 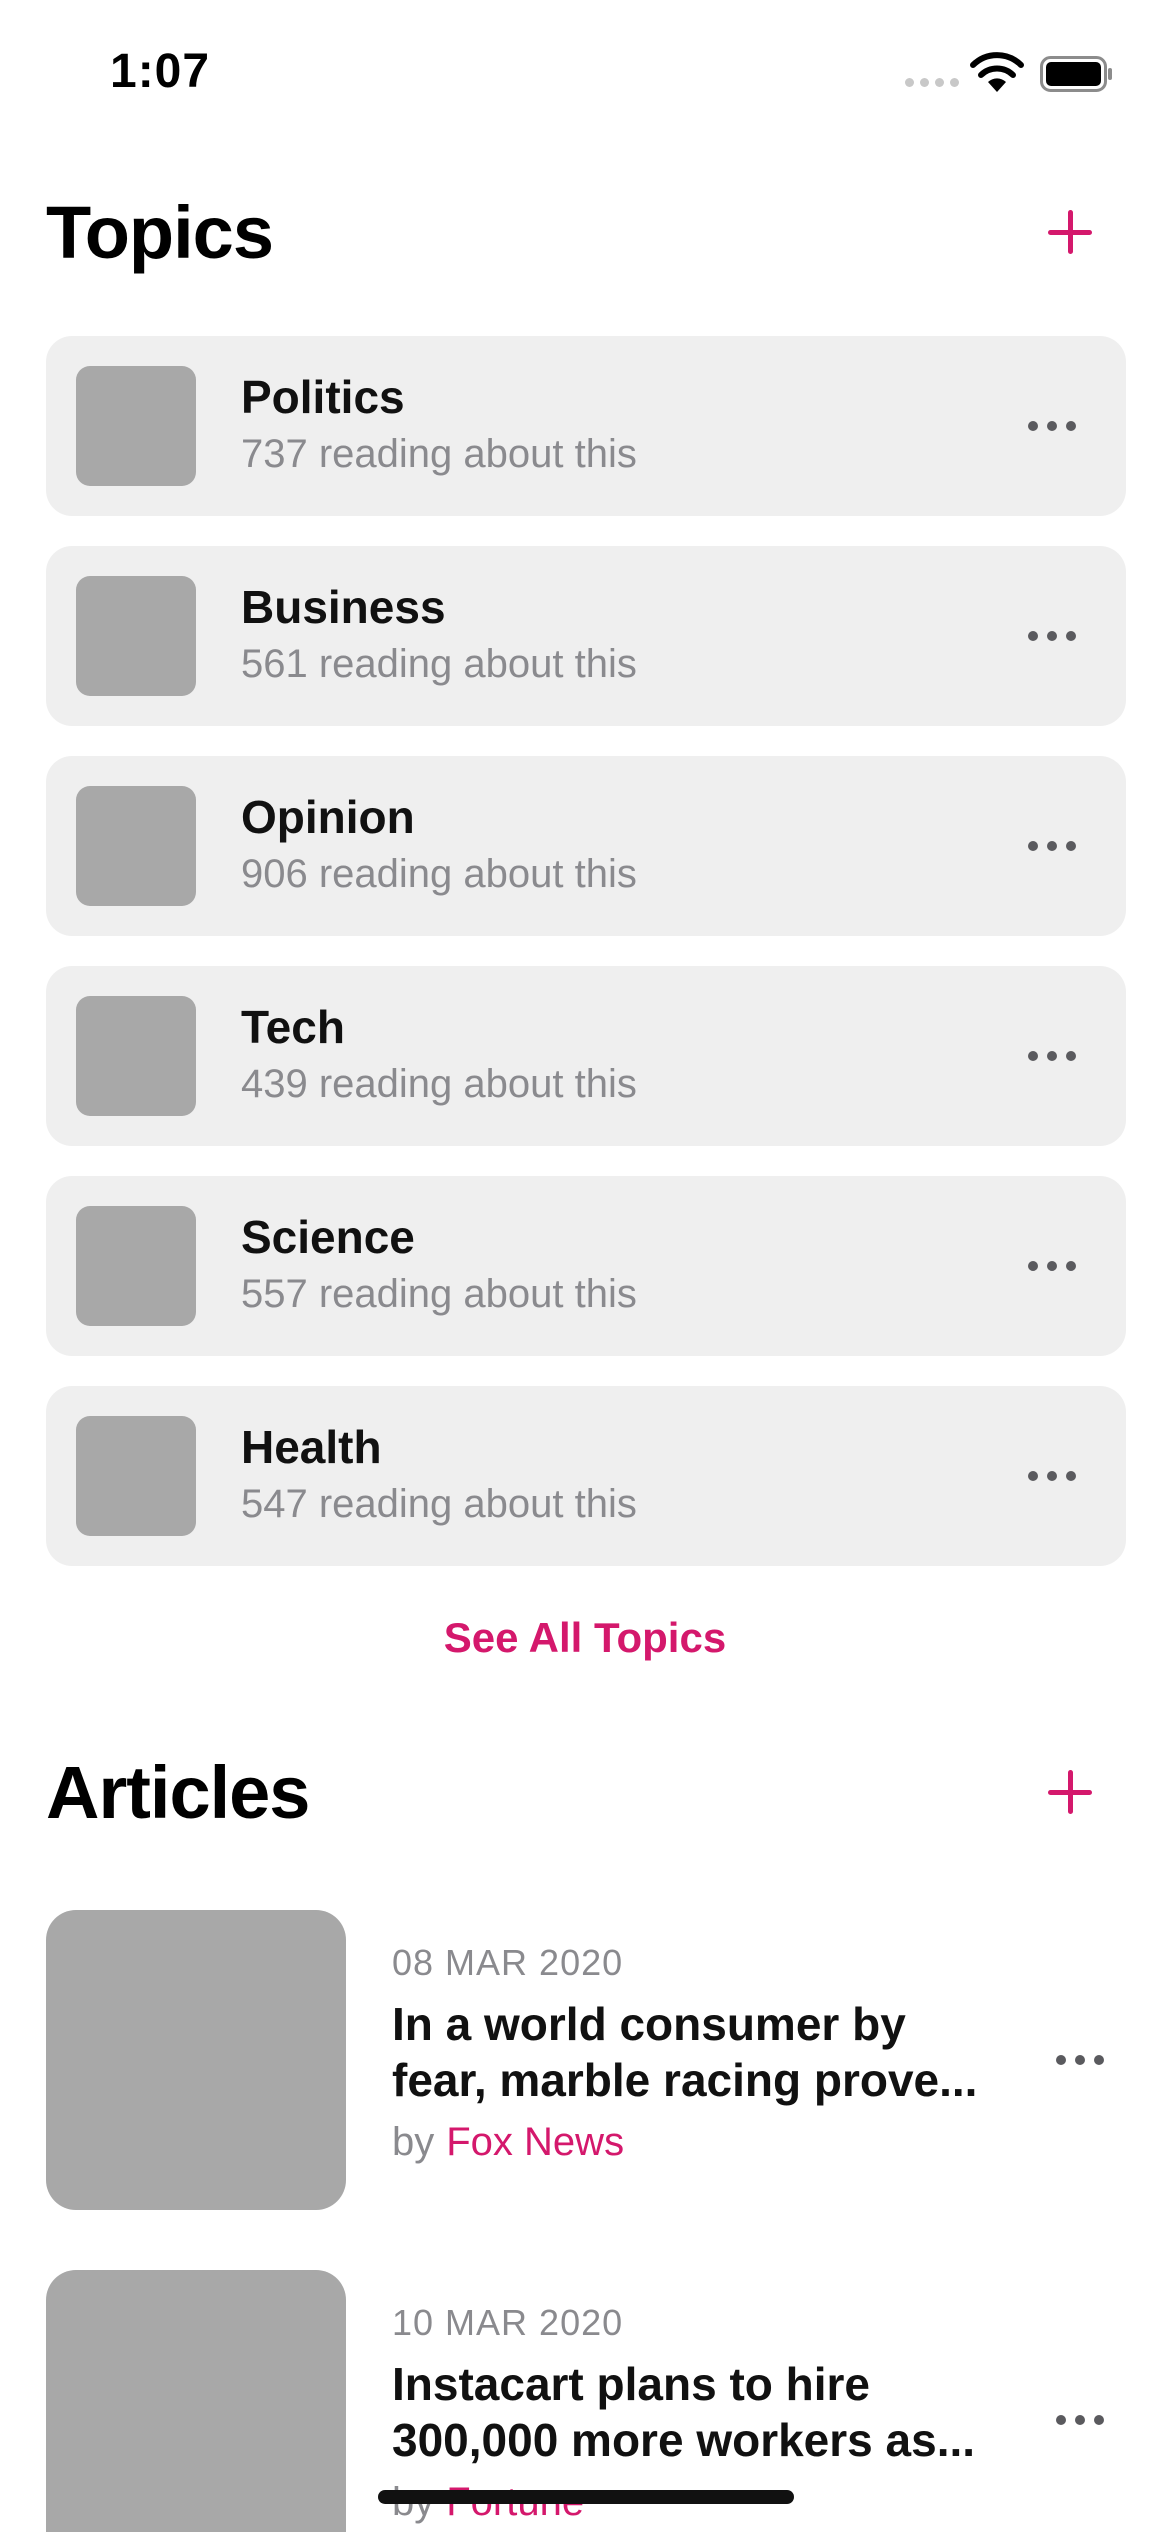 I want to click on topic-name: Opinion, so click(x=328, y=817).